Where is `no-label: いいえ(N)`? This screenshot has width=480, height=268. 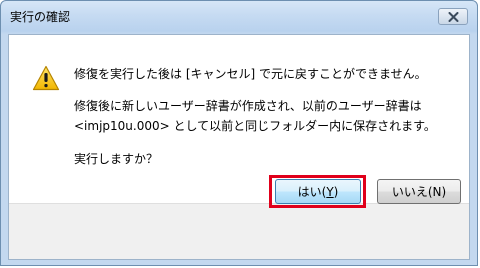 no-label: いいえ(N) is located at coordinates (419, 192).